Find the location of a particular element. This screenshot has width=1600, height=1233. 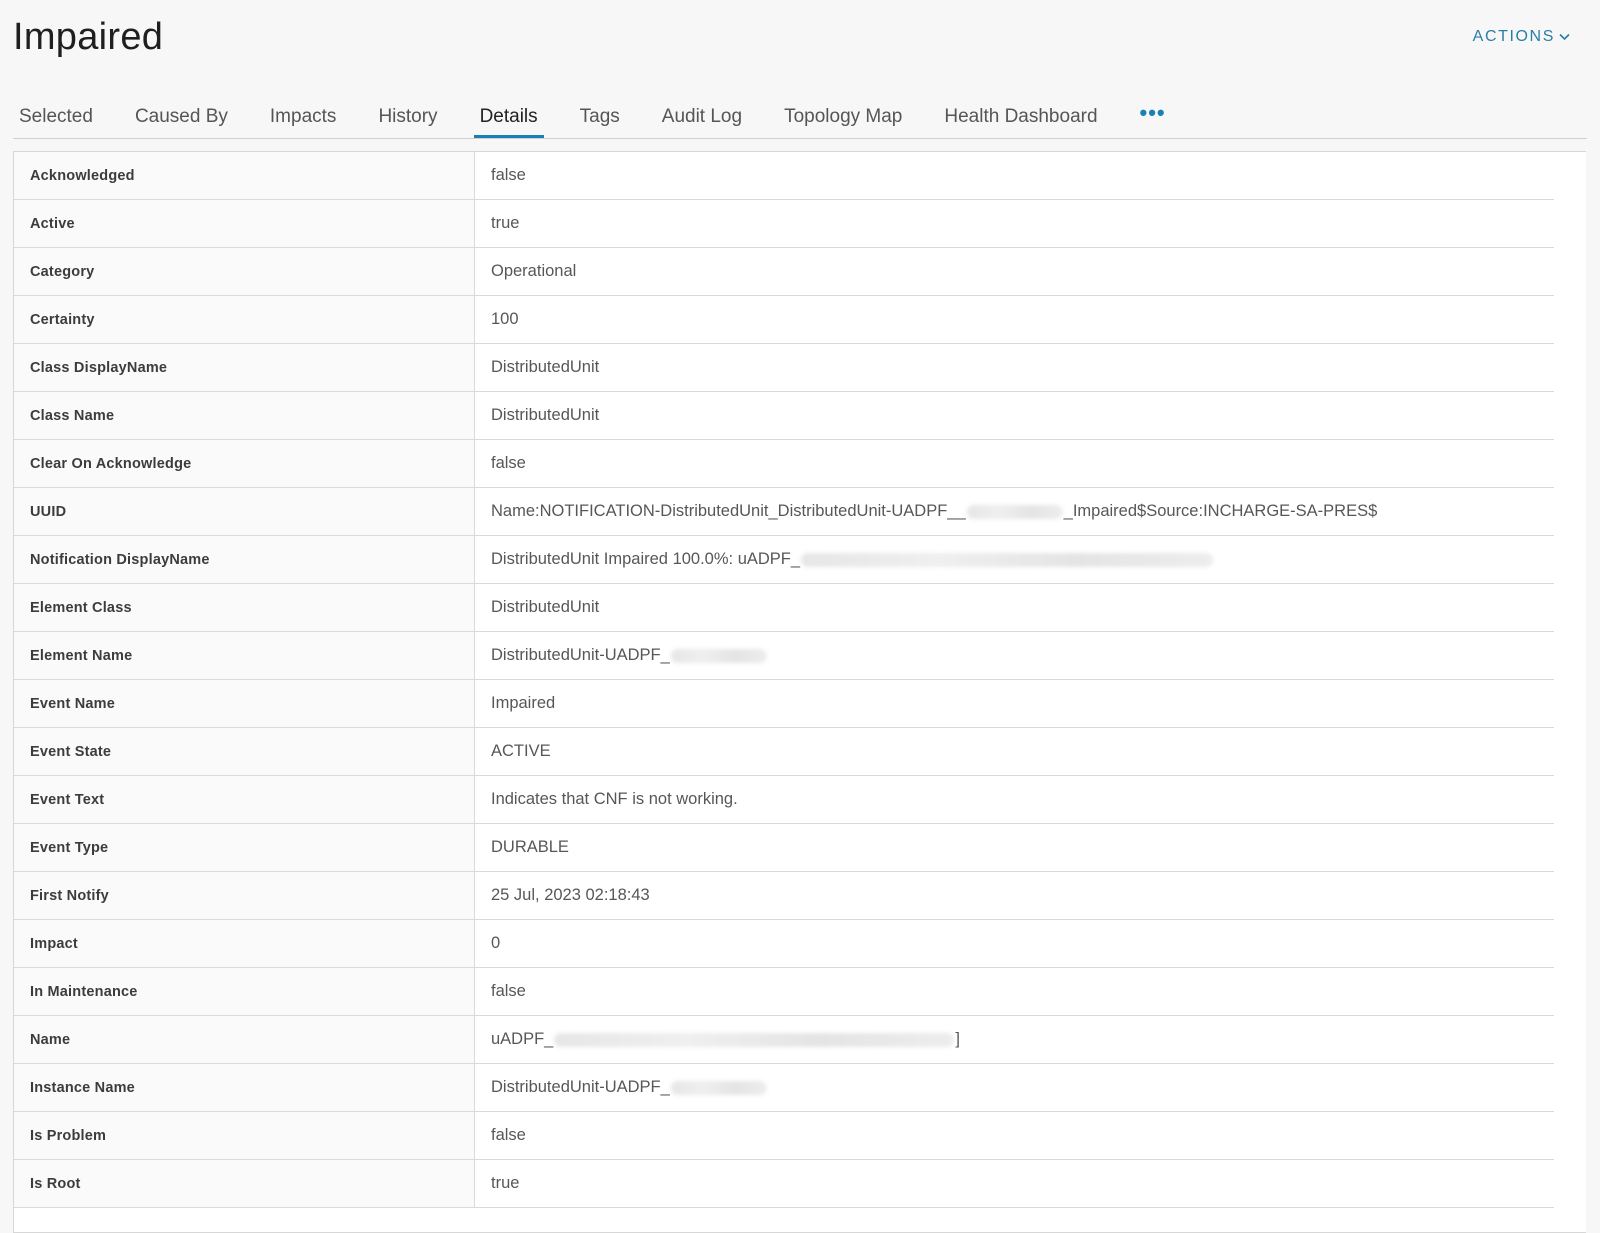

property-name: Event Name is located at coordinates (244, 703).